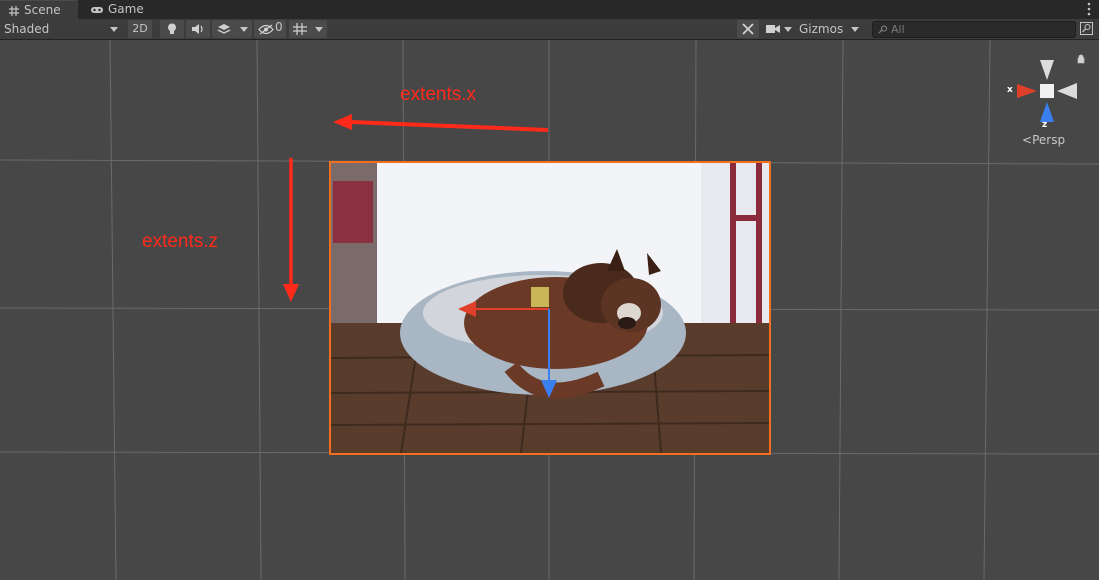 The height and width of the screenshot is (580, 1099). Describe the element at coordinates (898, 29) in the screenshot. I see `search-placeholder: All` at that location.